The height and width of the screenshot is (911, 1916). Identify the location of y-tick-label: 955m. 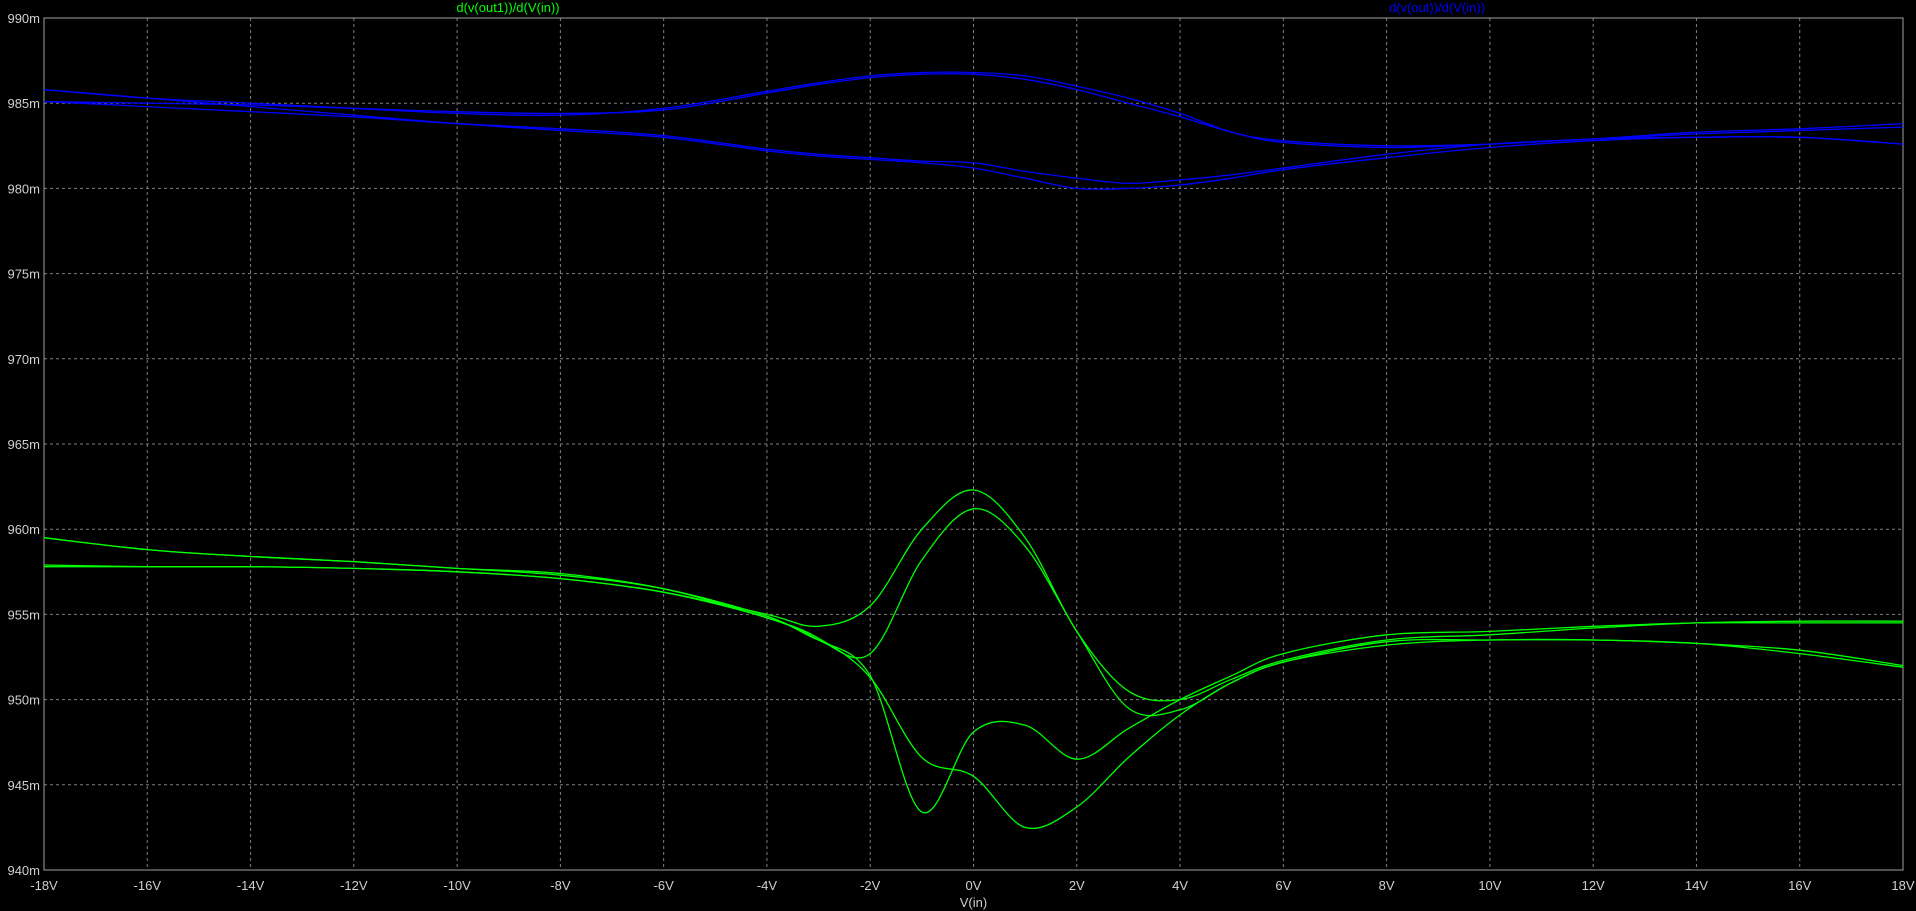
(23, 614).